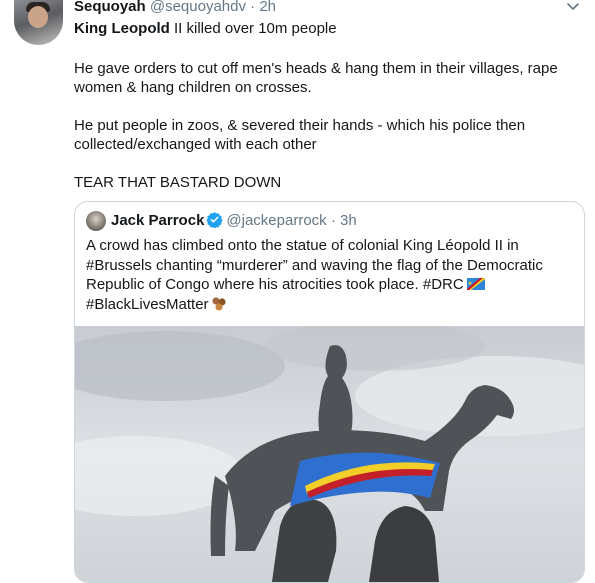 This screenshot has height=583, width=595. I want to click on drc-flag-emoji, so click(475, 284).